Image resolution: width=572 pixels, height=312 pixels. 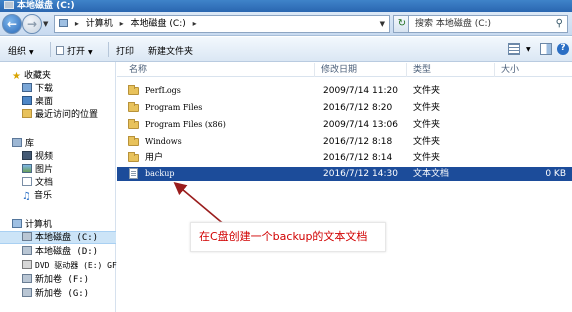 I want to click on command-bar: 组织 ▼ 打开 ▼ 打印 新建文件夹 ▼ ?, so click(x=286, y=49).